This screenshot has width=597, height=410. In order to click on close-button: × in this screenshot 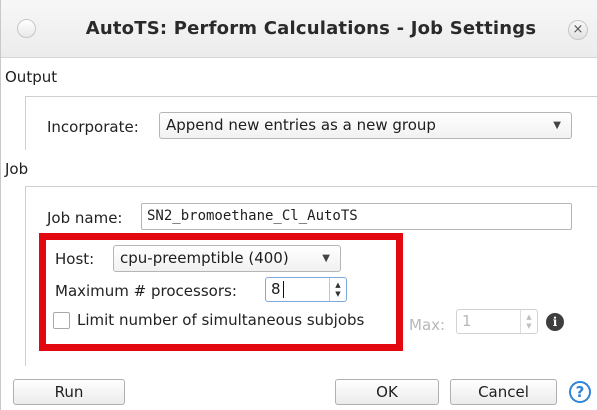, I will do `click(578, 30)`.